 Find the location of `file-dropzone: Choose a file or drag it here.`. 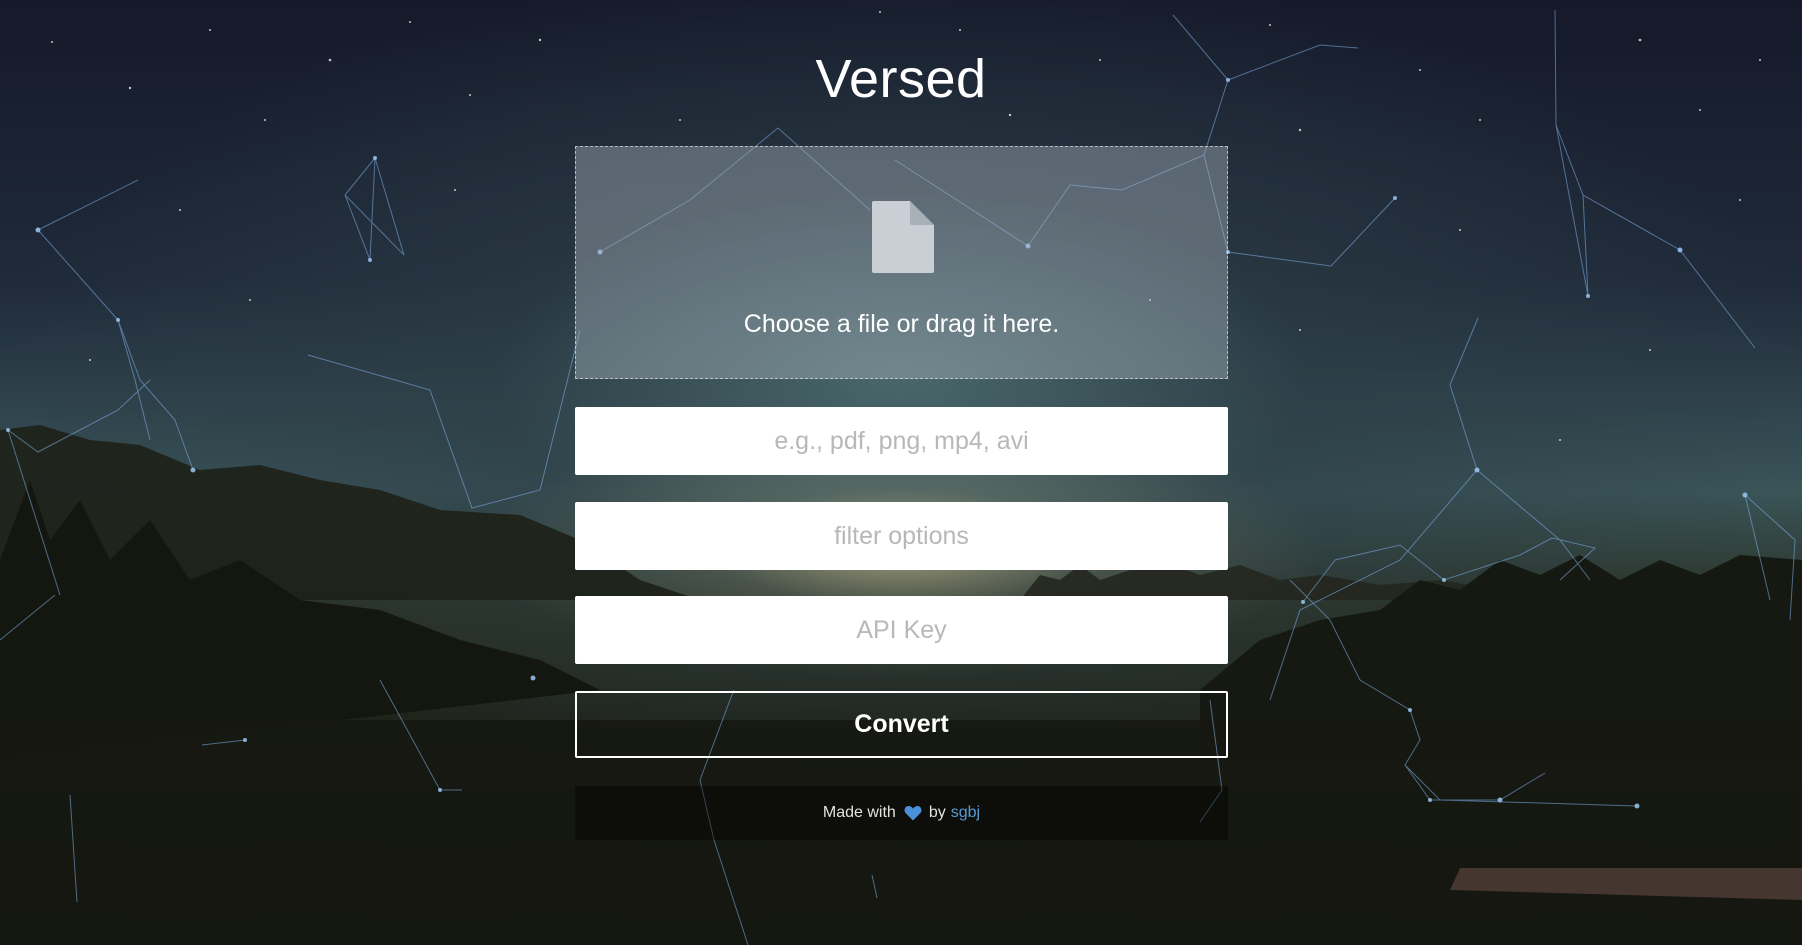

file-dropzone: Choose a file or drag it here. is located at coordinates (901, 262).